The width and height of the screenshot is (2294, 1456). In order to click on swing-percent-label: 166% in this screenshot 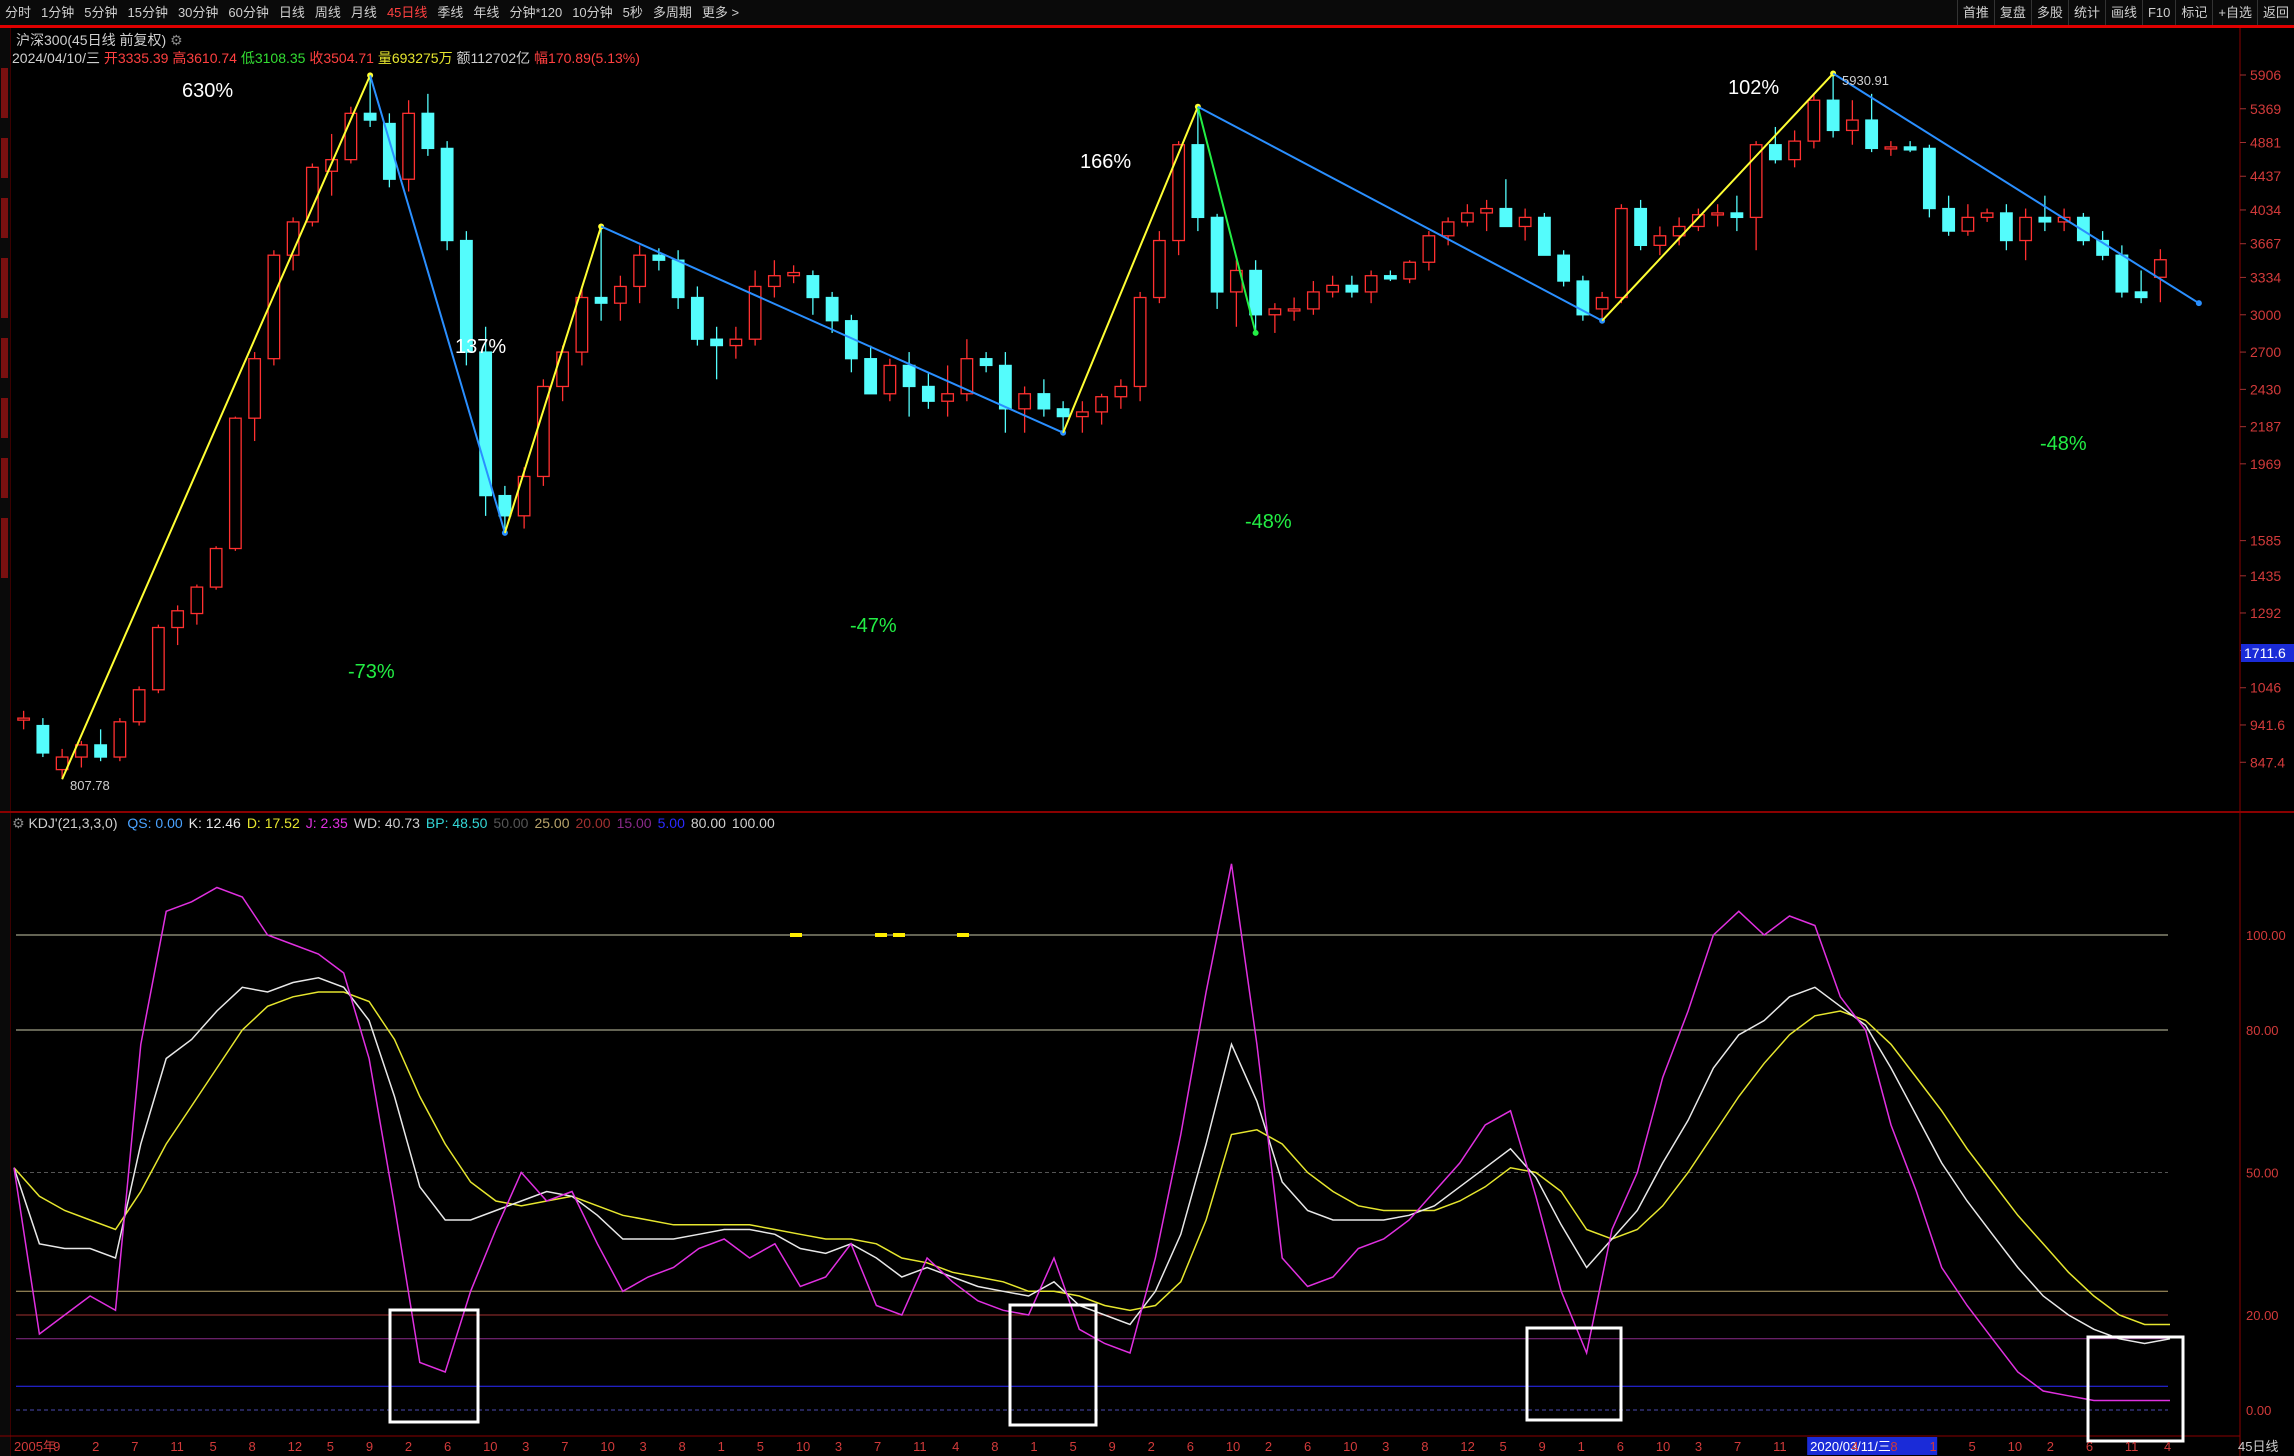, I will do `click(1105, 162)`.